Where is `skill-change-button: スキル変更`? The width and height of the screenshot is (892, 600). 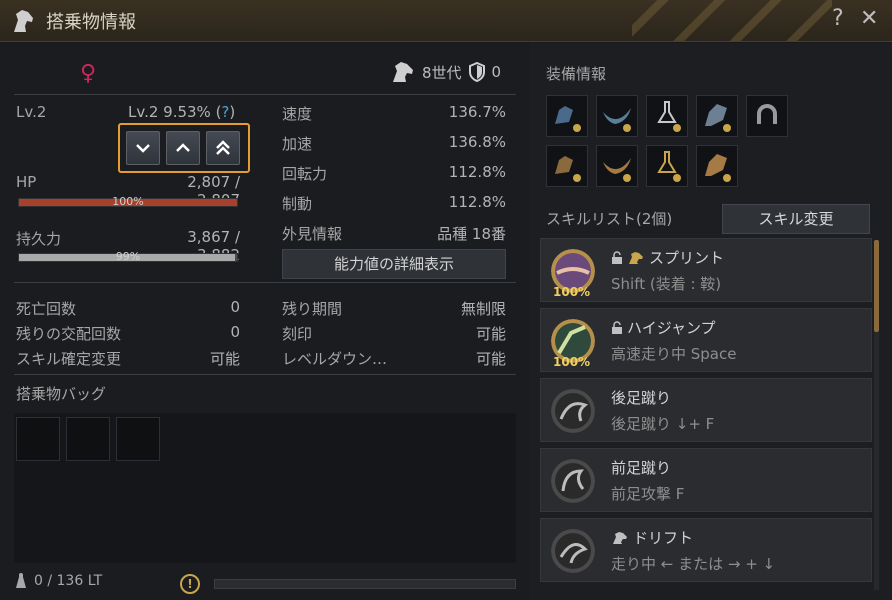 skill-change-button: スキル変更 is located at coordinates (796, 219).